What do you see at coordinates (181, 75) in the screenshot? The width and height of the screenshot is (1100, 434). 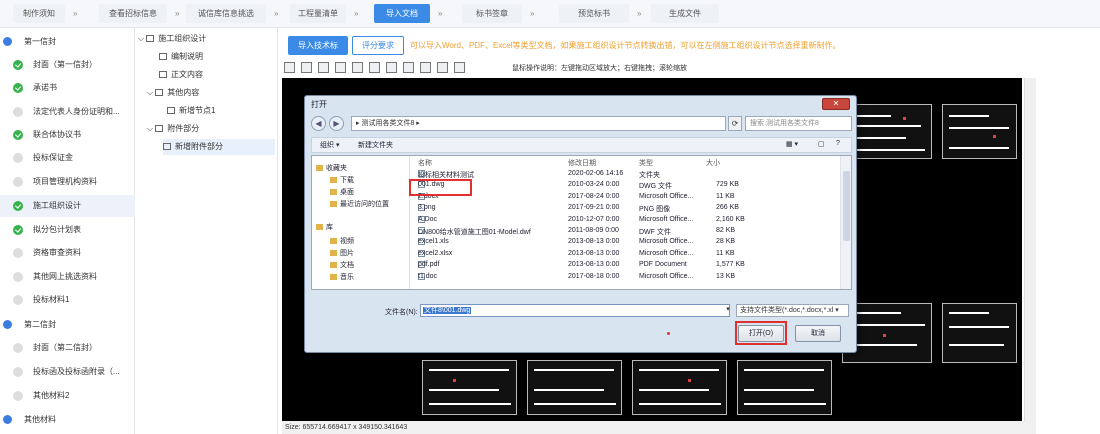 I see `tree-node-body: 正文内容` at bounding box center [181, 75].